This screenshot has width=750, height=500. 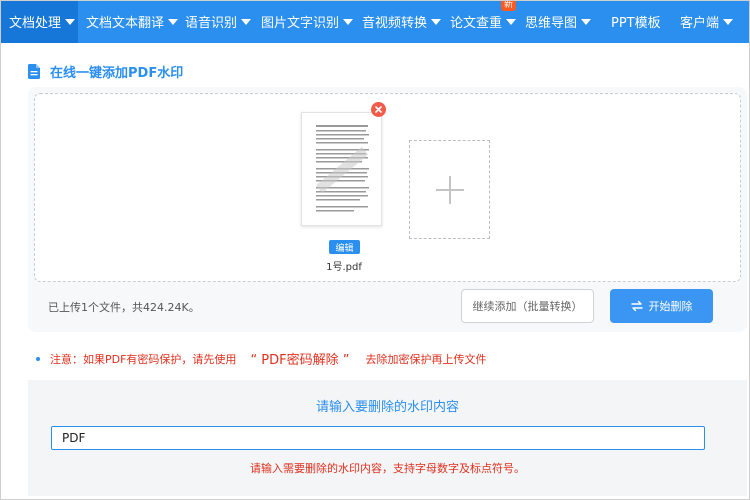 I want to click on nav-item-label: 文档处理, so click(x=35, y=23).